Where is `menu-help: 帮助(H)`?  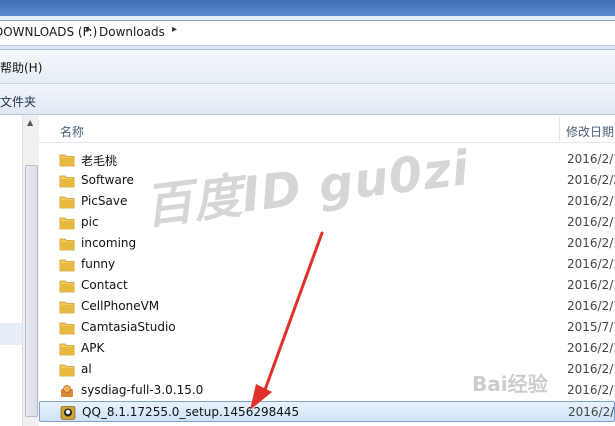 menu-help: 帮助(H) is located at coordinates (21, 67).